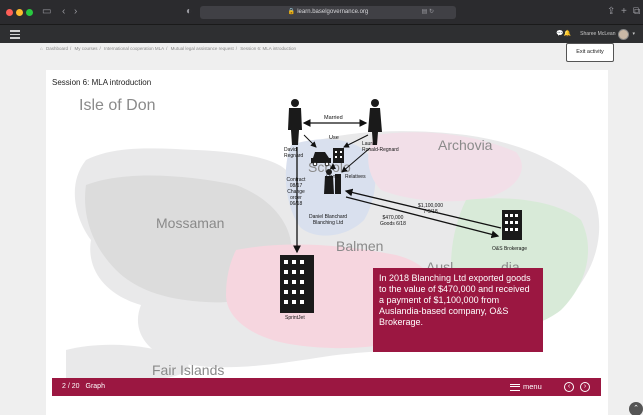 The image size is (643, 415). Describe the element at coordinates (569, 387) in the screenshot. I see `previous-slide-button: ‹` at that location.